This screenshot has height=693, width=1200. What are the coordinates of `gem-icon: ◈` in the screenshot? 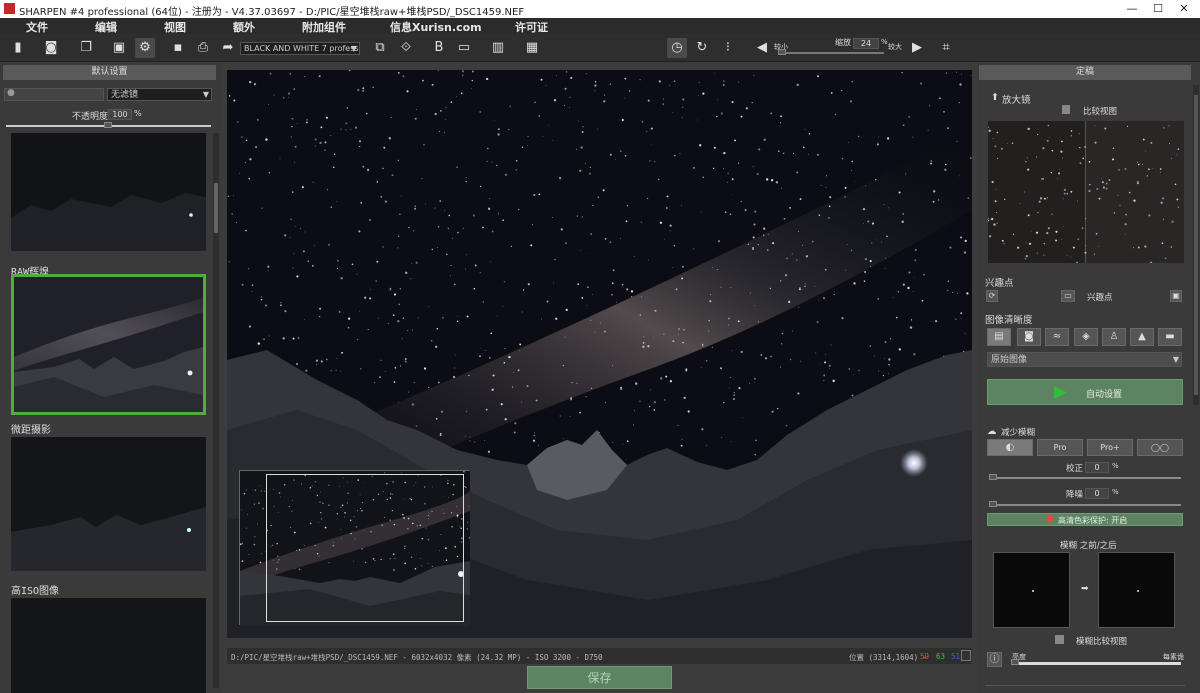 It's located at (1086, 337).